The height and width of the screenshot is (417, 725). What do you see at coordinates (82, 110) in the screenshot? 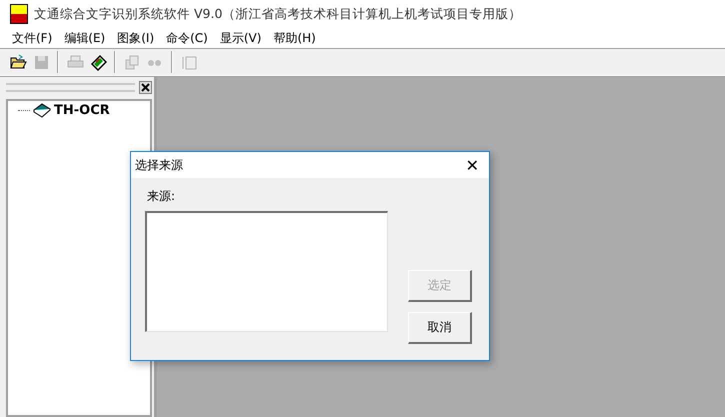
I see `tree-item: TH-OCR` at bounding box center [82, 110].